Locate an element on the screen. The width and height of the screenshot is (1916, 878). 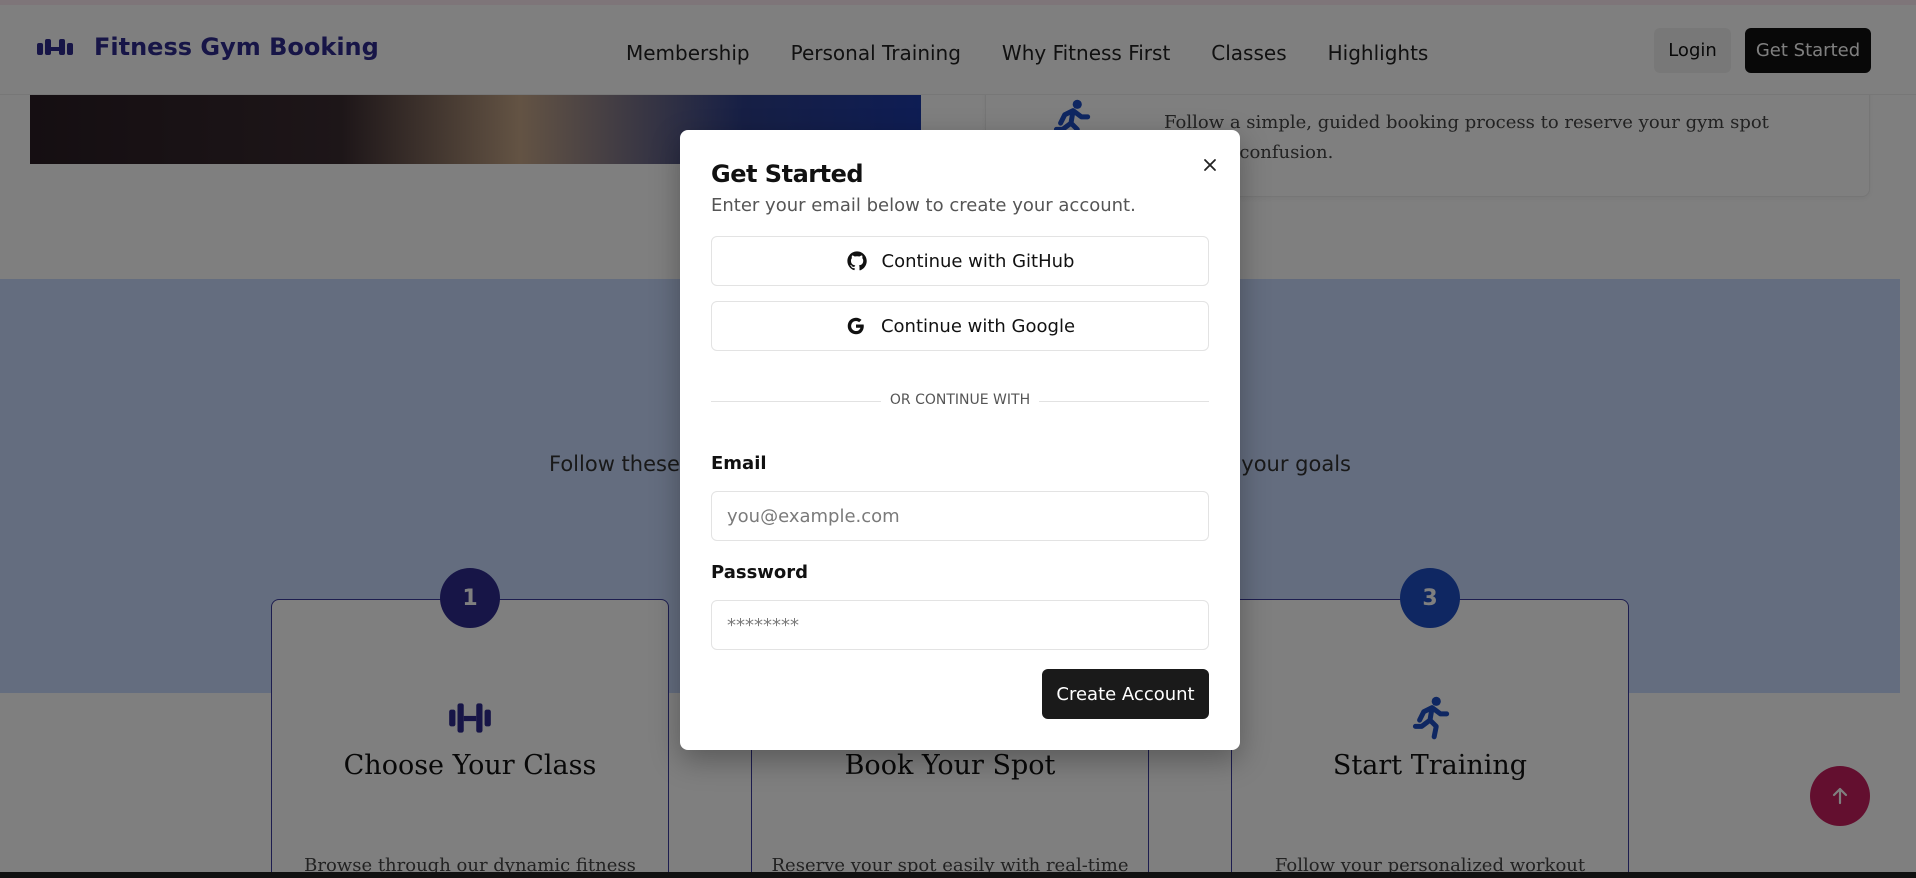
close-icon is located at coordinates (1210, 165).